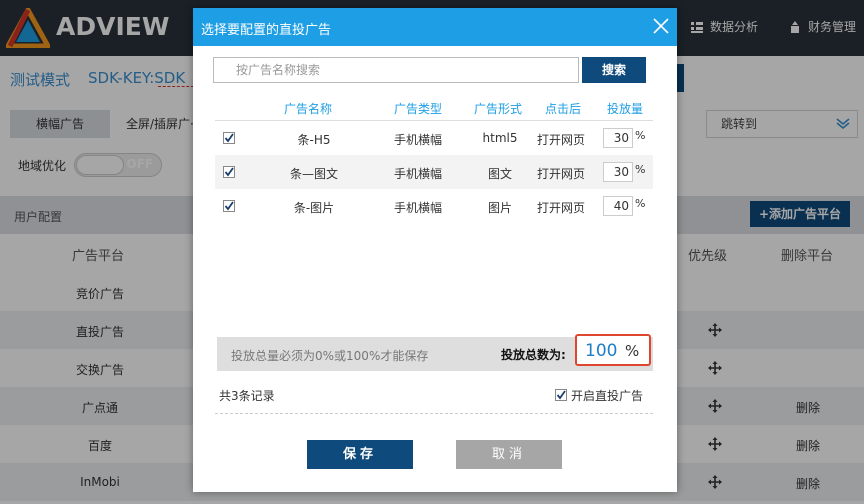 This screenshot has width=864, height=504. What do you see at coordinates (618, 206) in the screenshot?
I see `quantity-input: 40` at bounding box center [618, 206].